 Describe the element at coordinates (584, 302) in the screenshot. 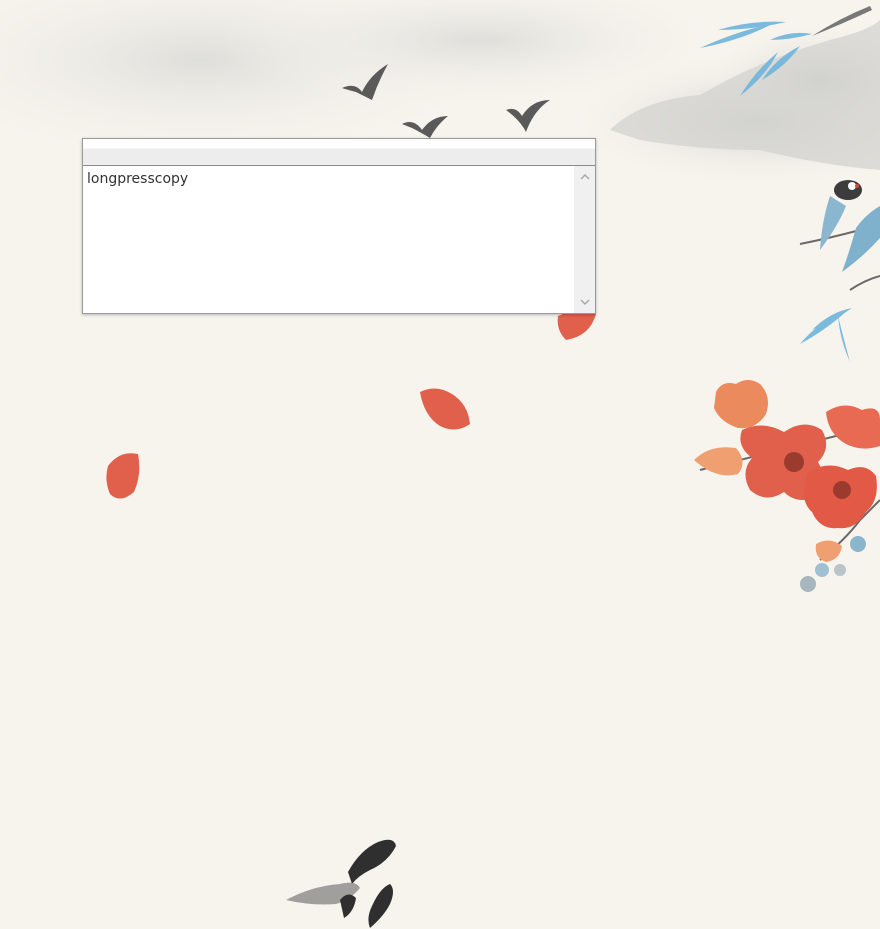

I see `chevron-down-icon` at that location.